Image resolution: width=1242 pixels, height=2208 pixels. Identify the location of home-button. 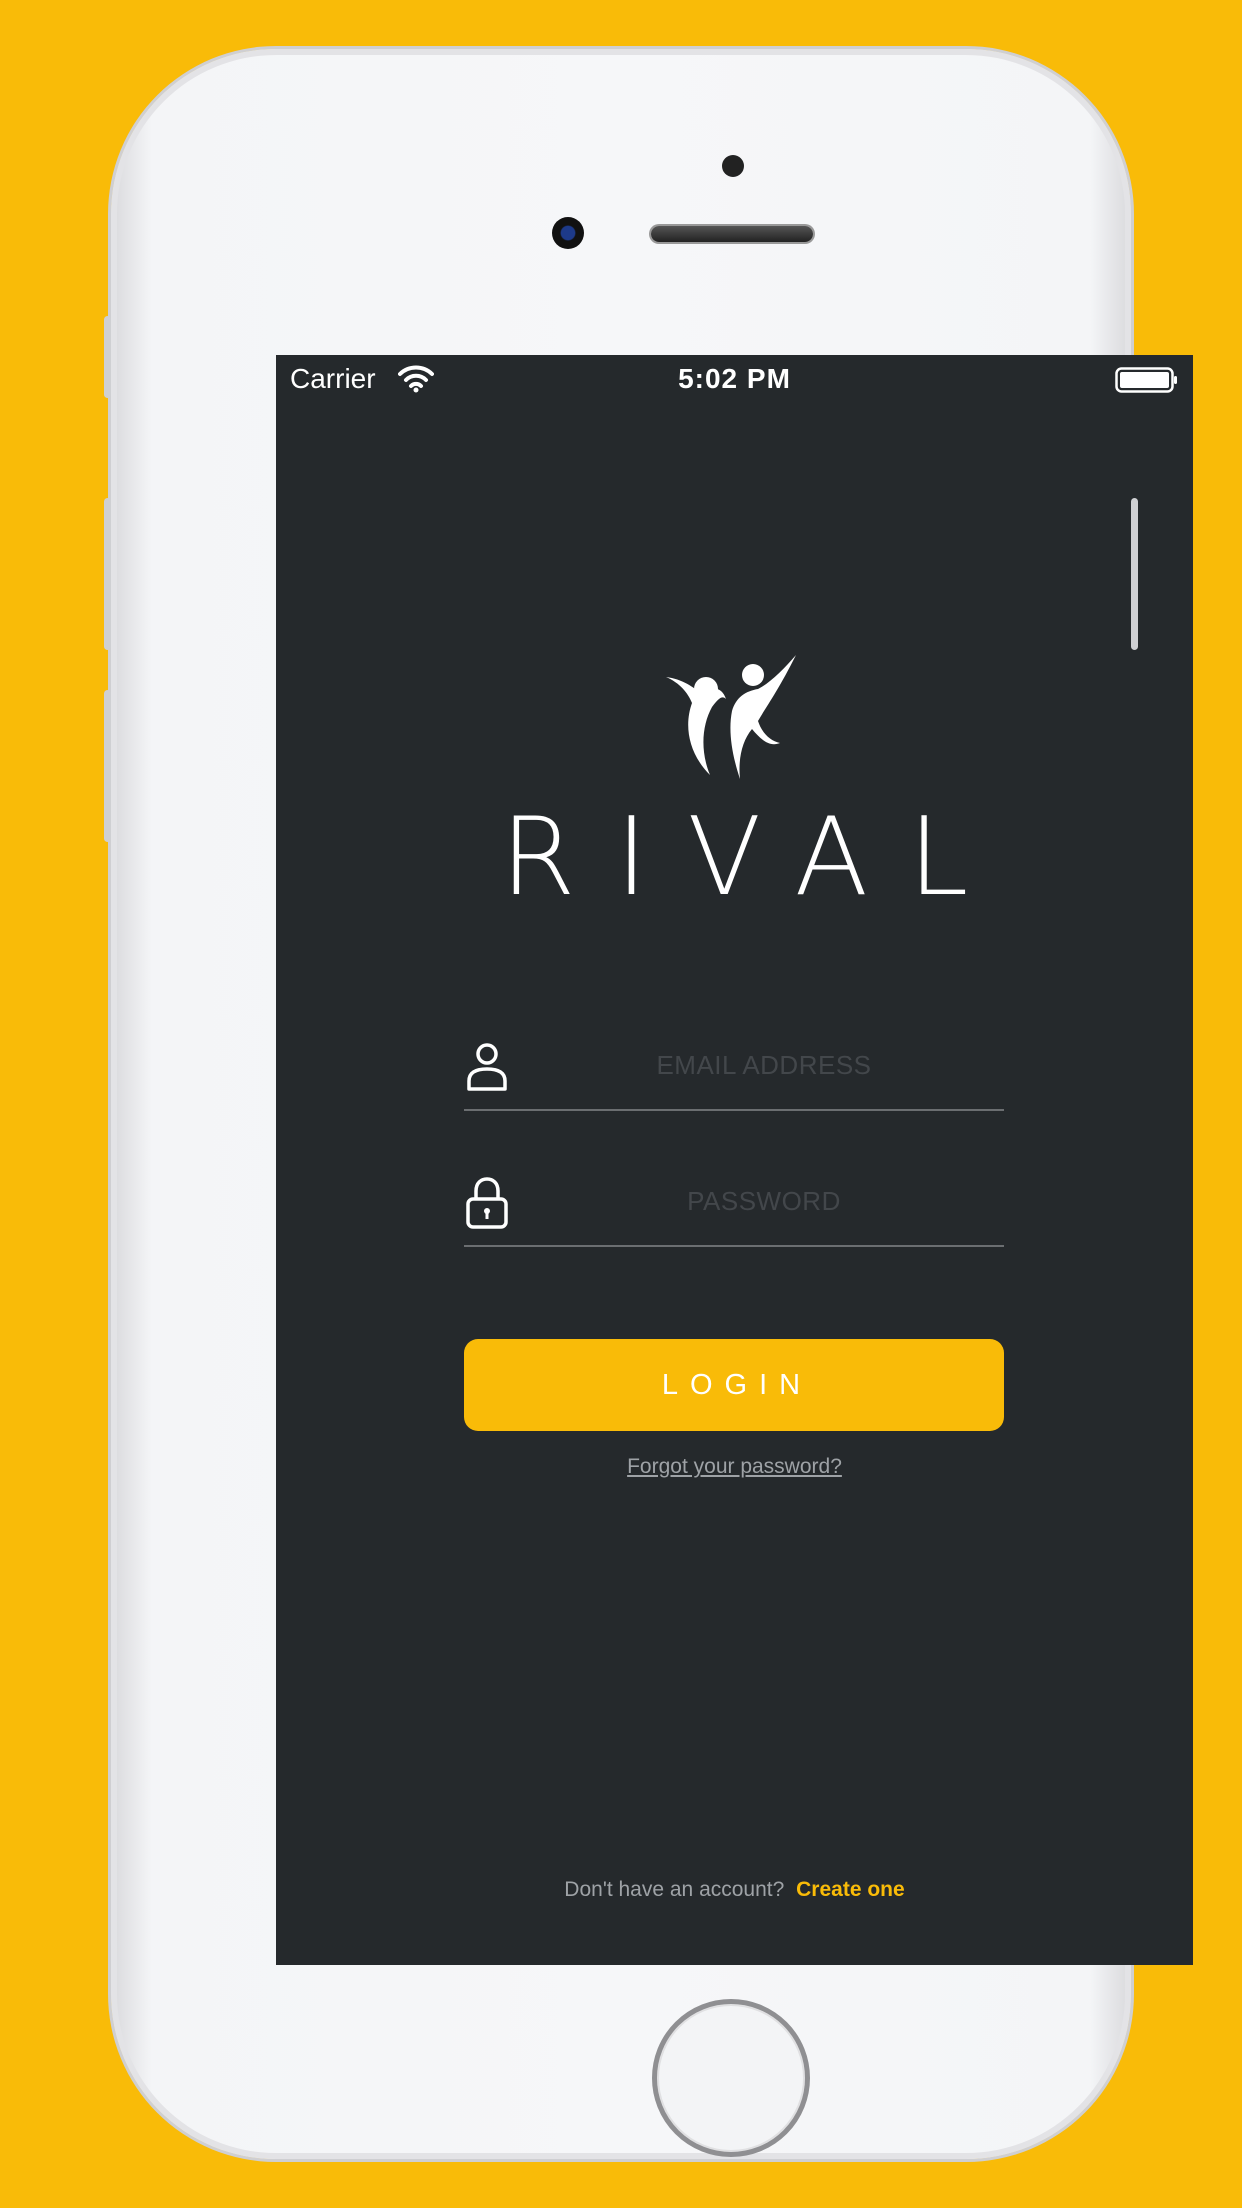
(731, 2078).